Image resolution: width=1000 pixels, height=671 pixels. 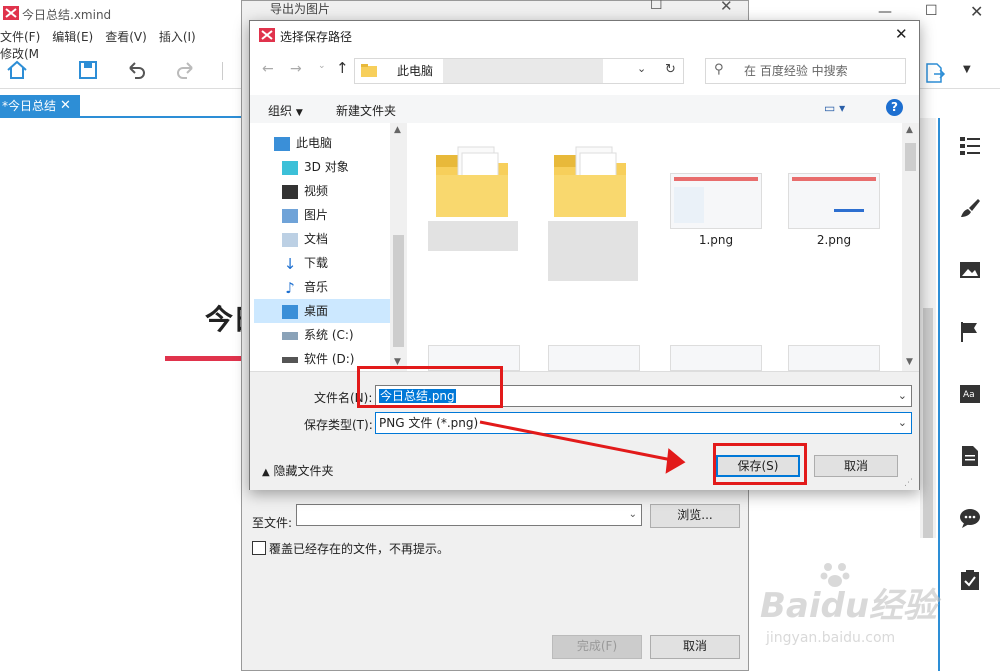 I want to click on annotation-box-save, so click(x=760, y=464).